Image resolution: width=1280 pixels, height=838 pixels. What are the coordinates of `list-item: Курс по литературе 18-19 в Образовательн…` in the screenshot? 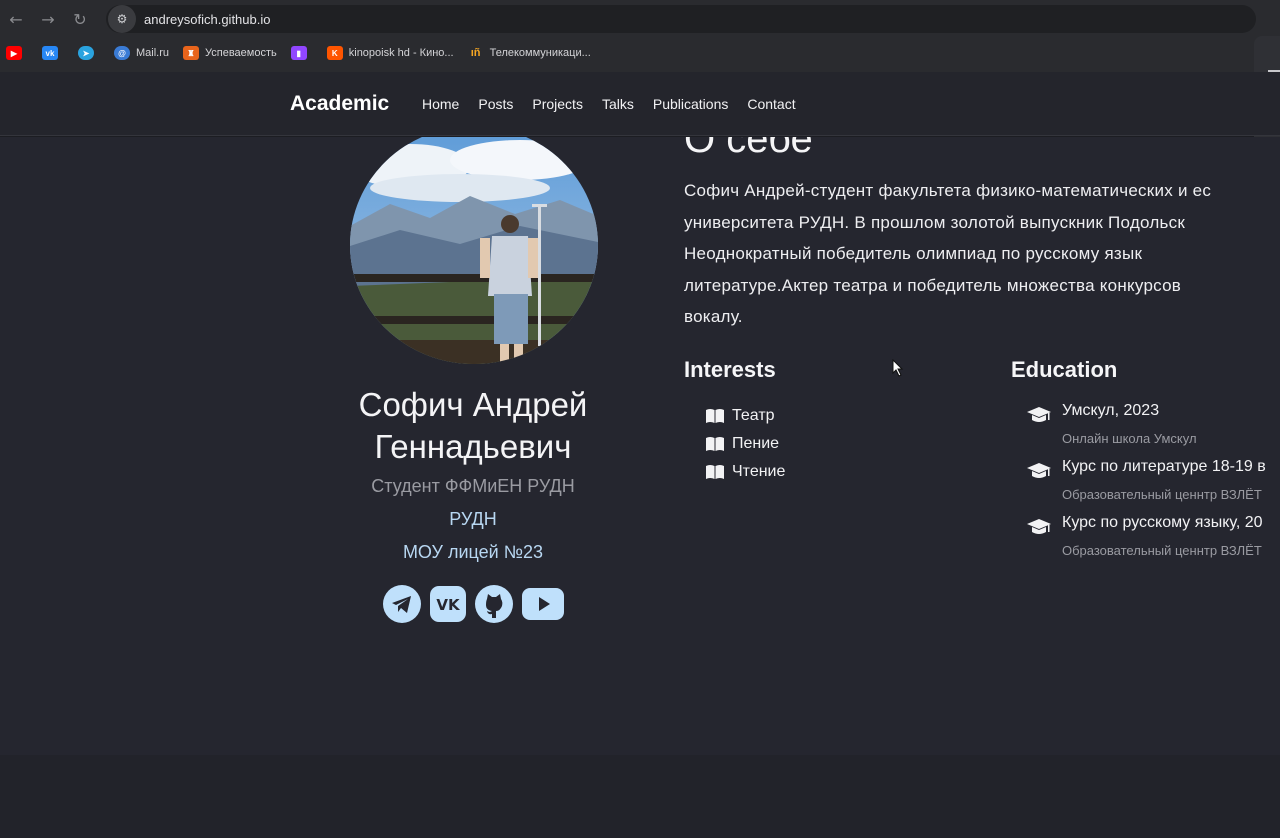 It's located at (1153, 486).